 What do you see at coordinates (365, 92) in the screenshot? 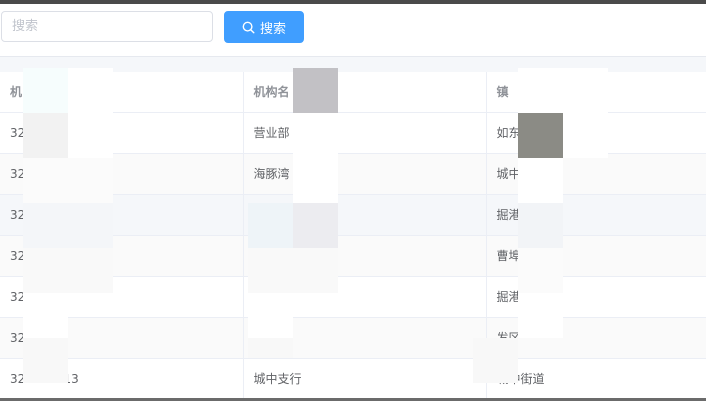
I see `column-header-org-name: 机构名` at bounding box center [365, 92].